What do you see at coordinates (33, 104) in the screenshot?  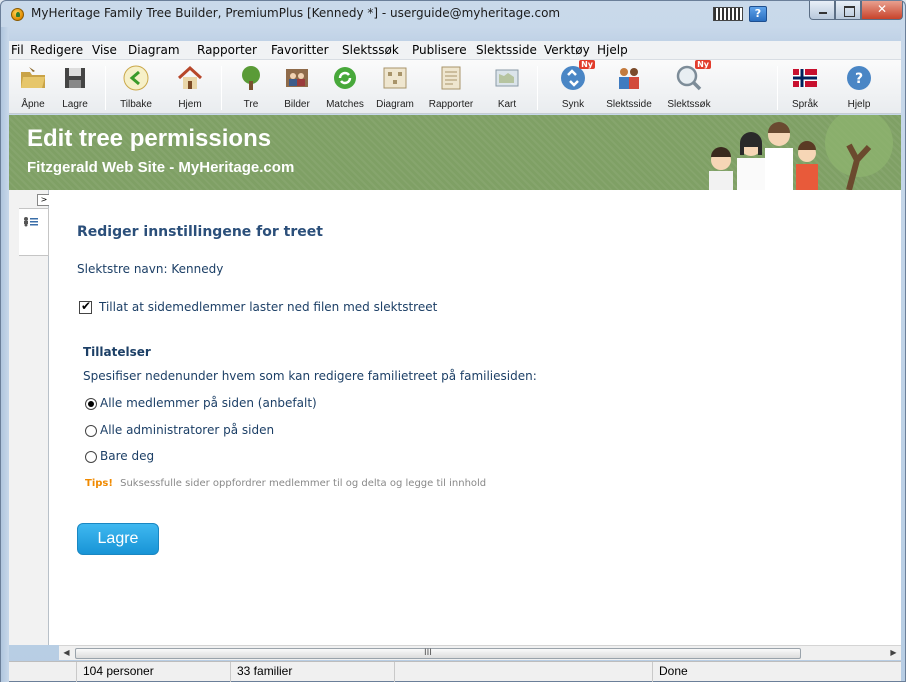 I see `toolbar-open-label: Åpne` at bounding box center [33, 104].